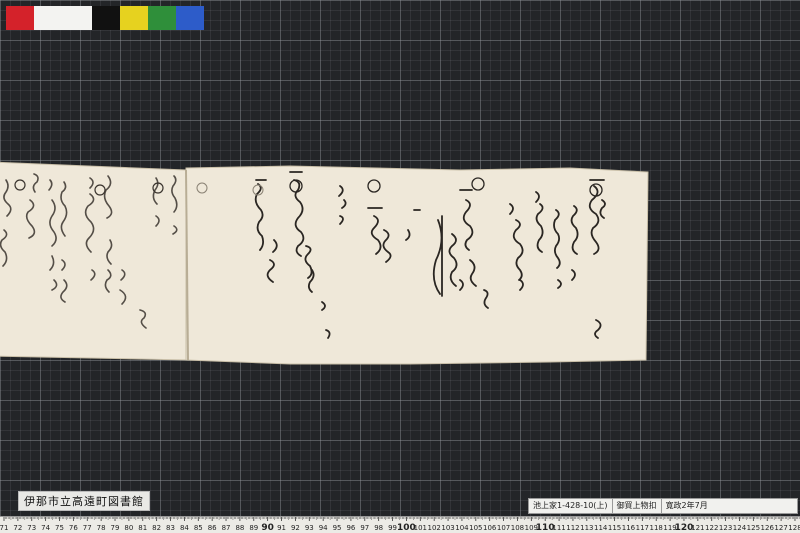 Image resolution: width=800 pixels, height=533 pixels. I want to click on ruler-number: 111, so click(558, 528).